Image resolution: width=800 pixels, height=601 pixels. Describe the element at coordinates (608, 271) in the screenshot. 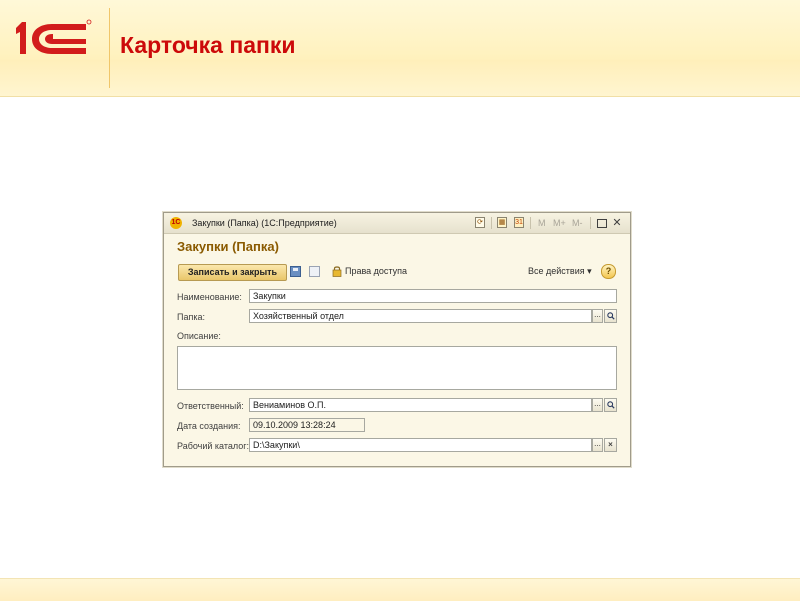

I see `help-button: ?` at that location.